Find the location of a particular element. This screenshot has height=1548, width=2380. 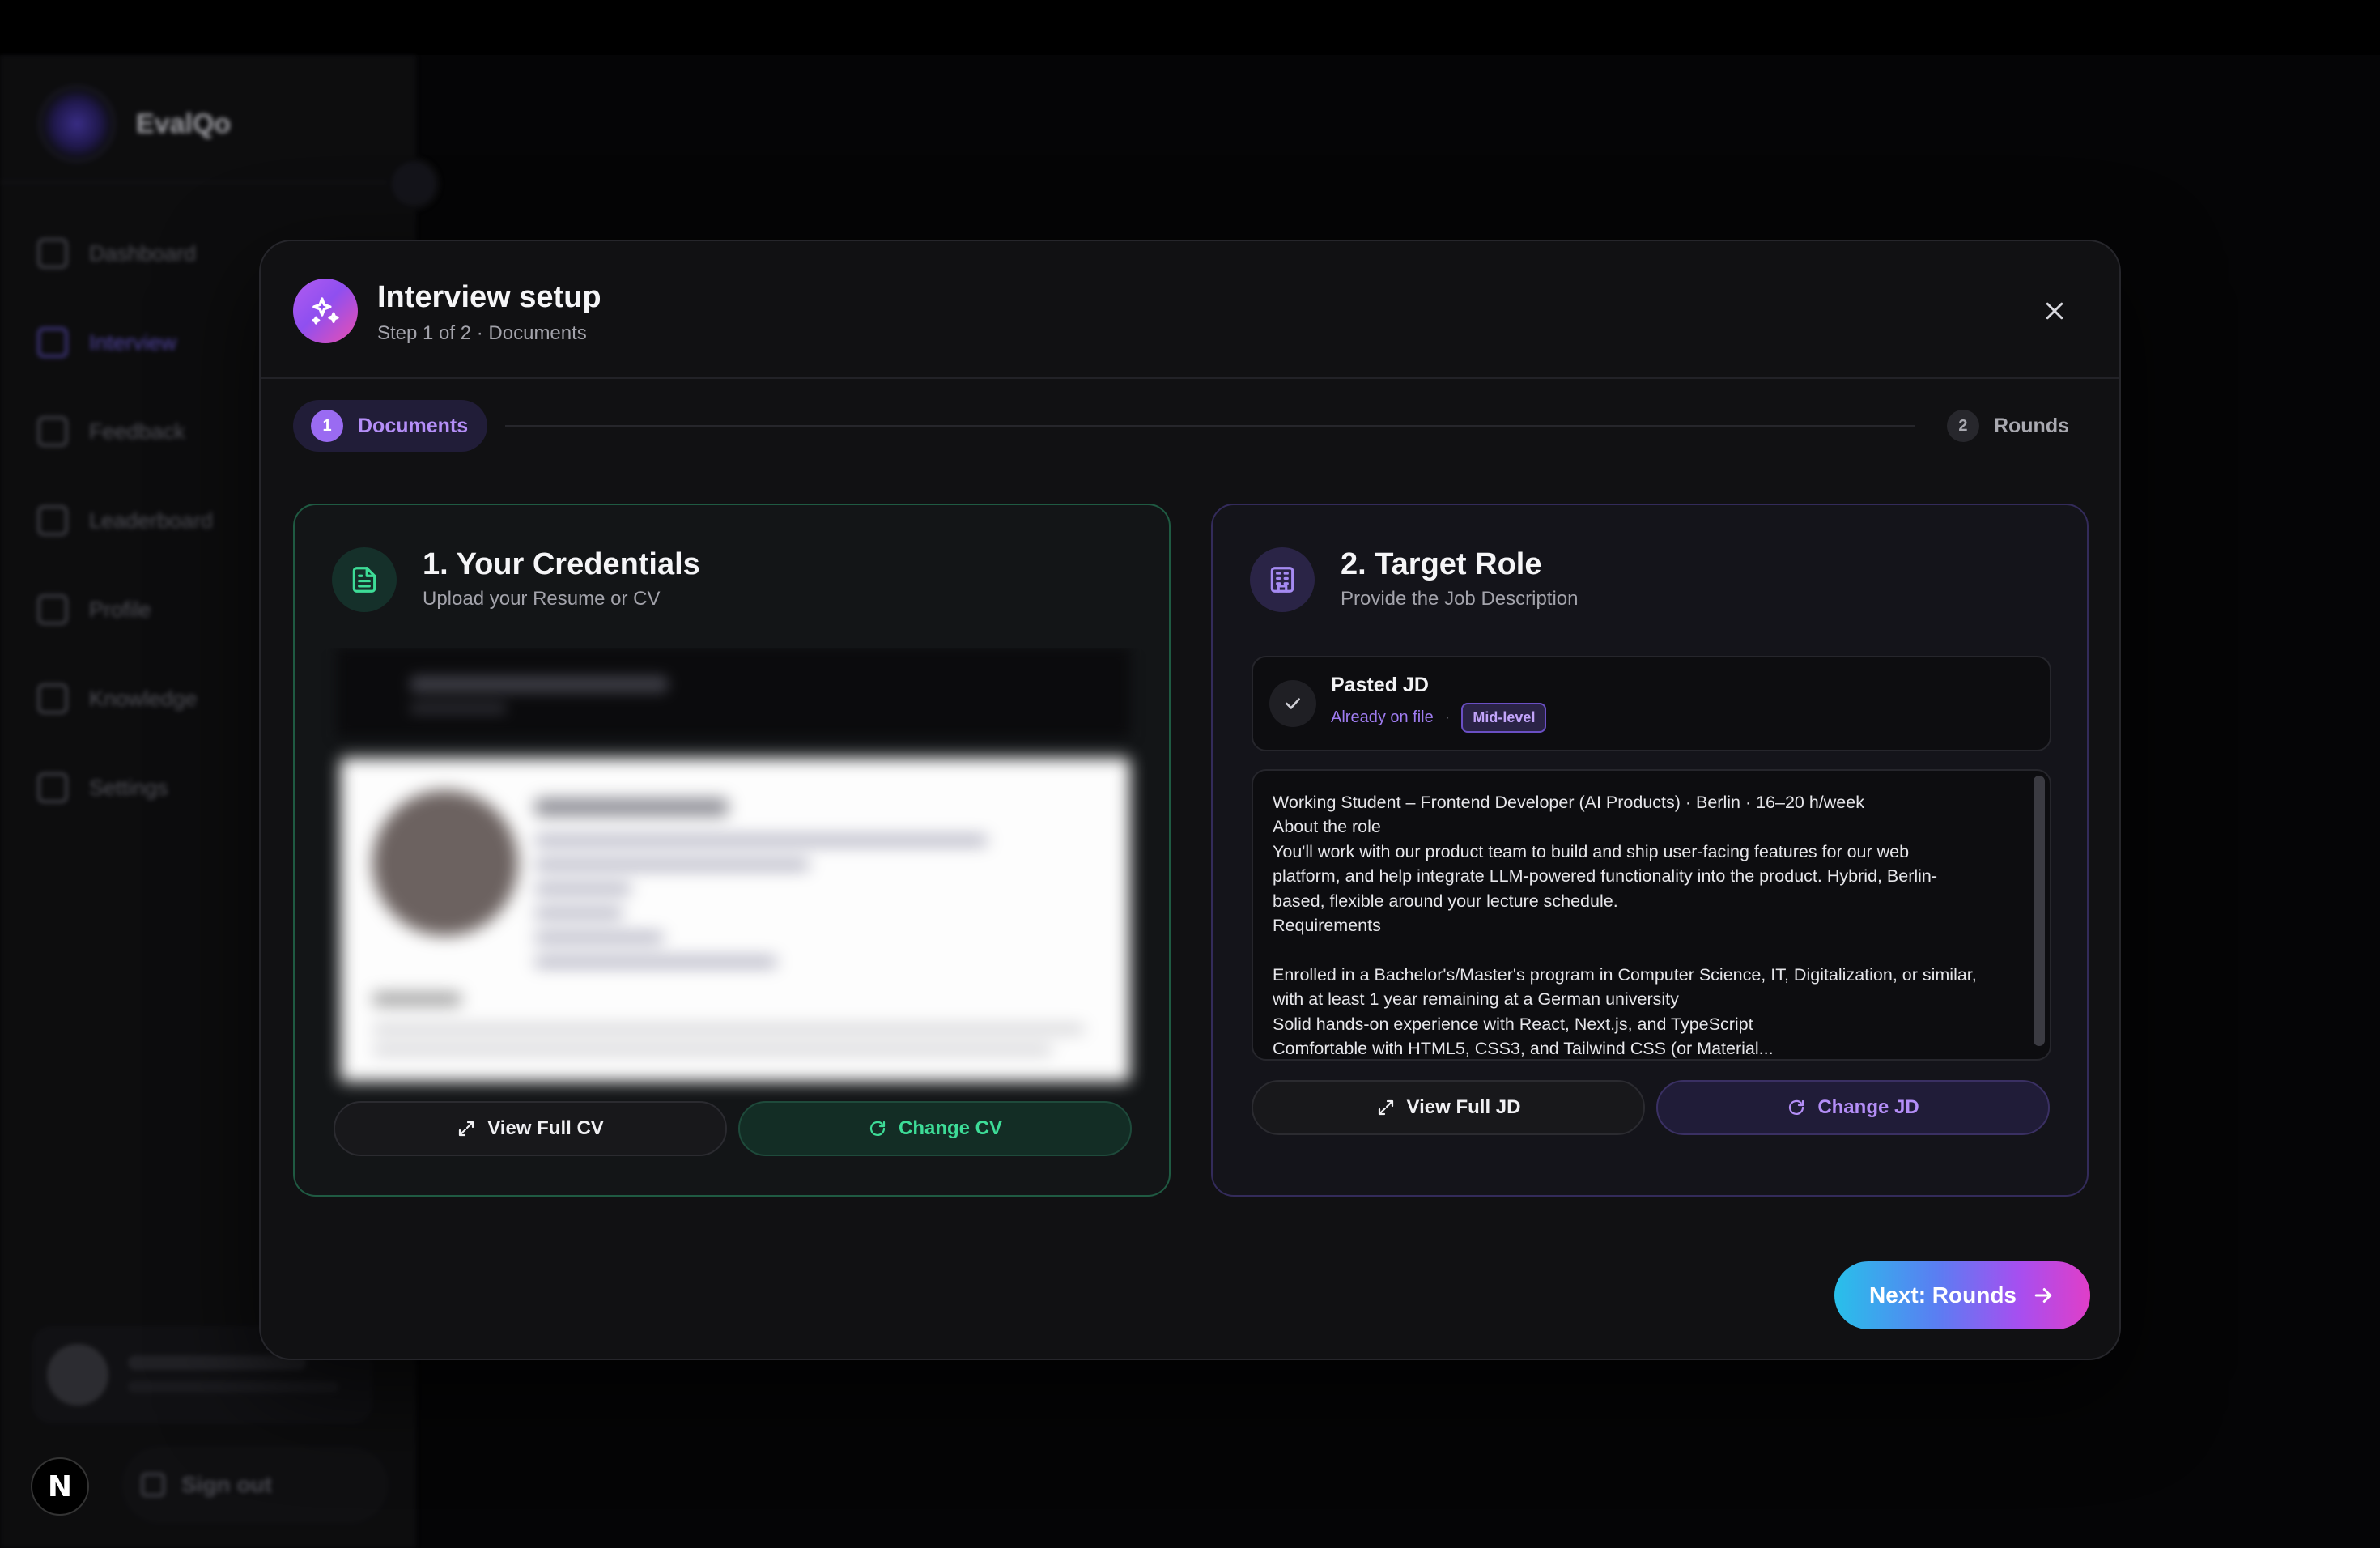

close-icon is located at coordinates (2054, 311).